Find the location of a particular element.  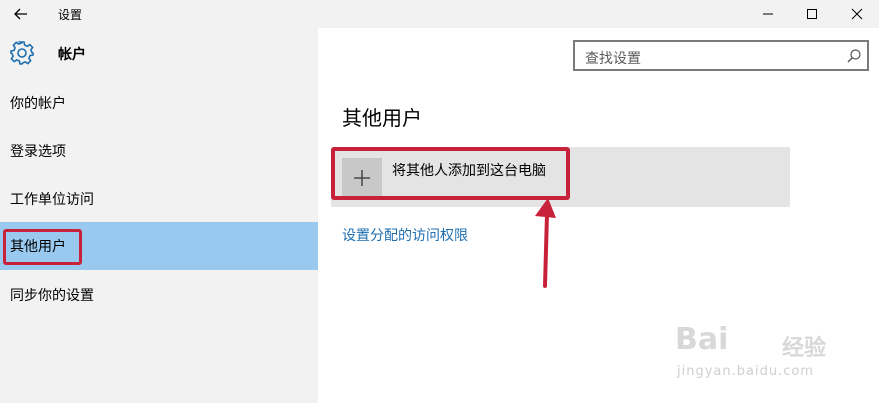

title-bar: 设置 is located at coordinates (439, 14).